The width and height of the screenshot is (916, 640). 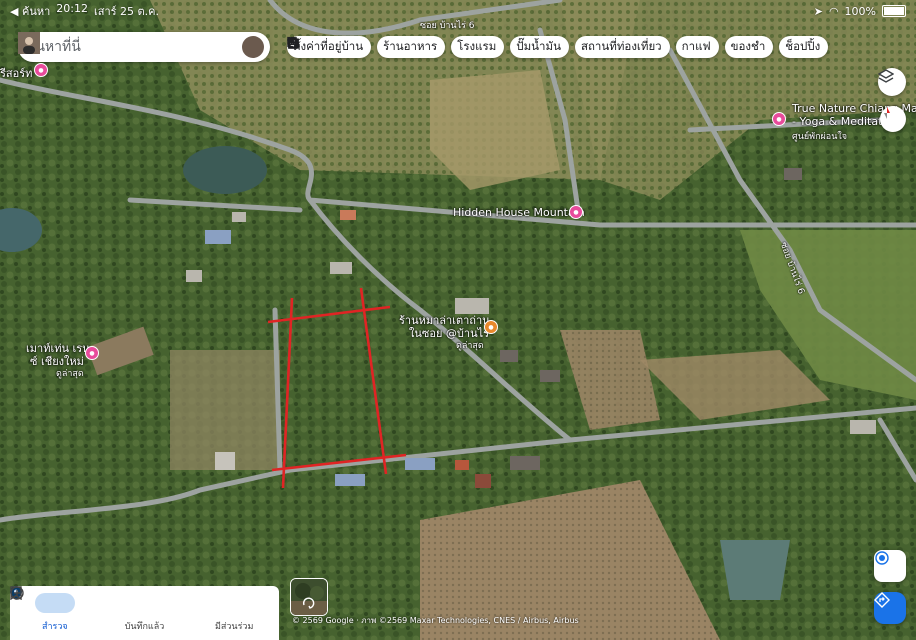 What do you see at coordinates (696, 46) in the screenshot?
I see `chip-label: กาแฟ` at bounding box center [696, 46].